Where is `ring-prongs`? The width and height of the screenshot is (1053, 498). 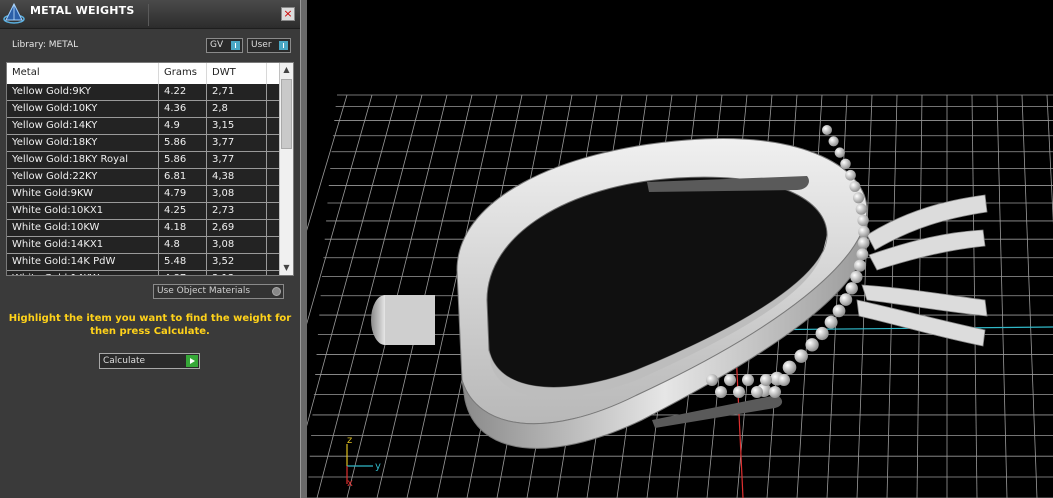
ring-prongs is located at coordinates (922, 270).